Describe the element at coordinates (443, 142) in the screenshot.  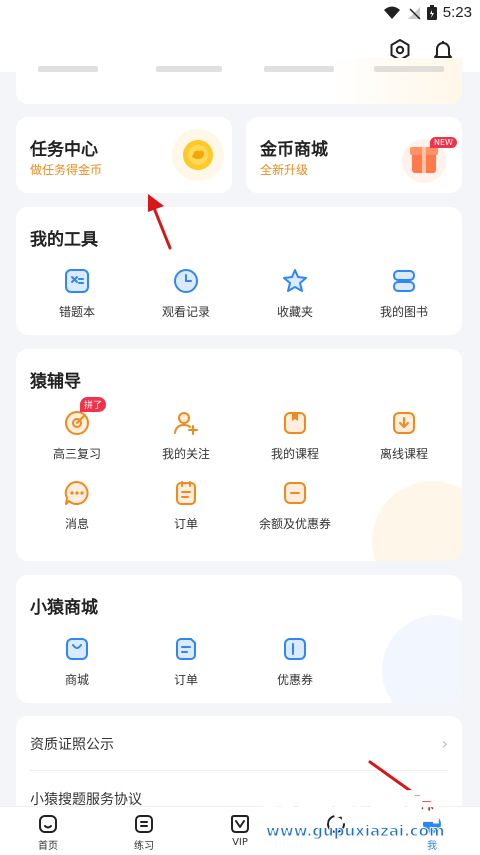
I see `new-badge: NEW` at that location.